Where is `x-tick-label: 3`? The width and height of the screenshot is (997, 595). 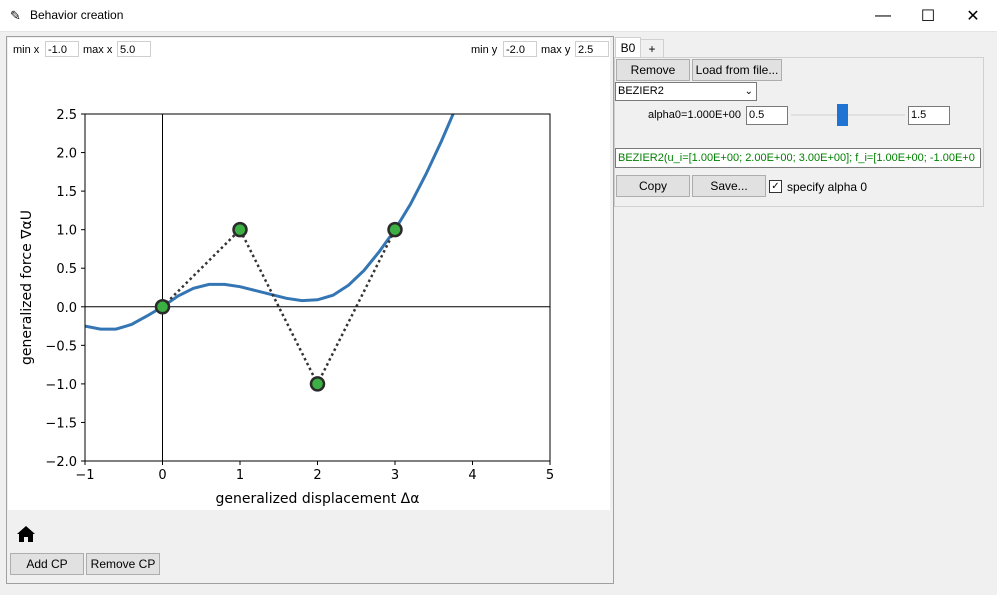 x-tick-label: 3 is located at coordinates (395, 475).